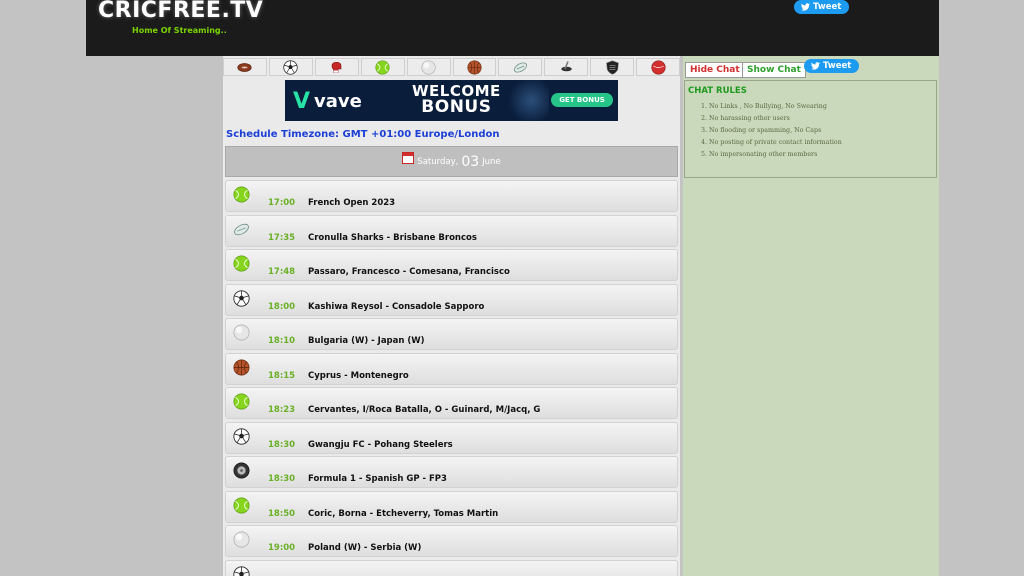 The height and width of the screenshot is (576, 1024). Describe the element at coordinates (451, 472) in the screenshot. I see `event-row: 18:30 Formula 1 - Spanish GP - FP3` at that location.